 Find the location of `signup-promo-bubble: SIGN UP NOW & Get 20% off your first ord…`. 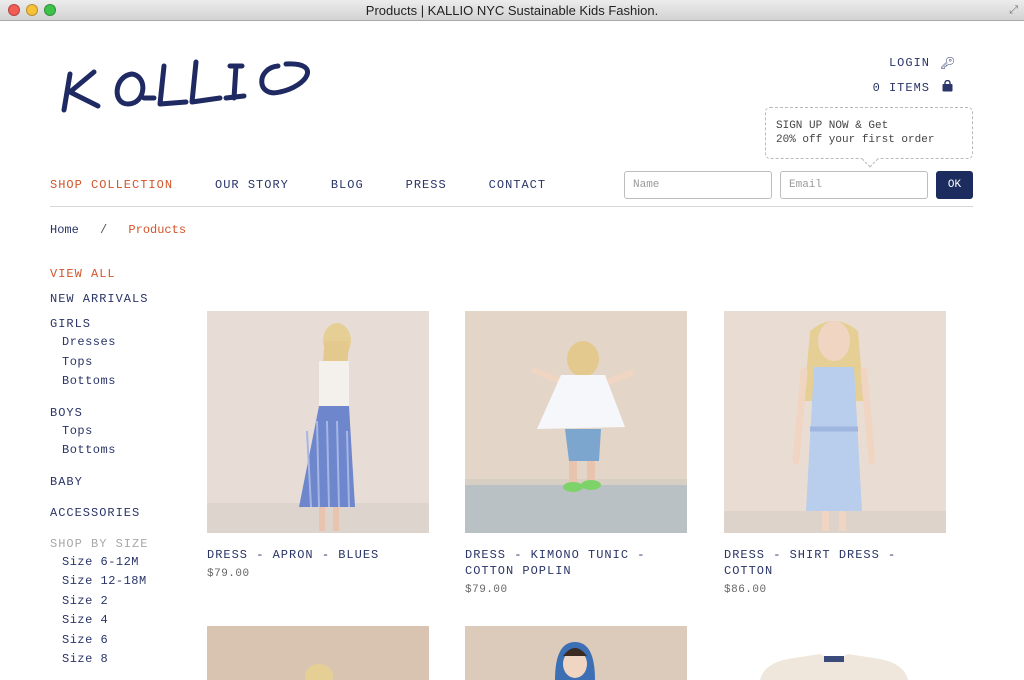

signup-promo-bubble: SIGN UP NOW & Get 20% off your first ord… is located at coordinates (869, 133).